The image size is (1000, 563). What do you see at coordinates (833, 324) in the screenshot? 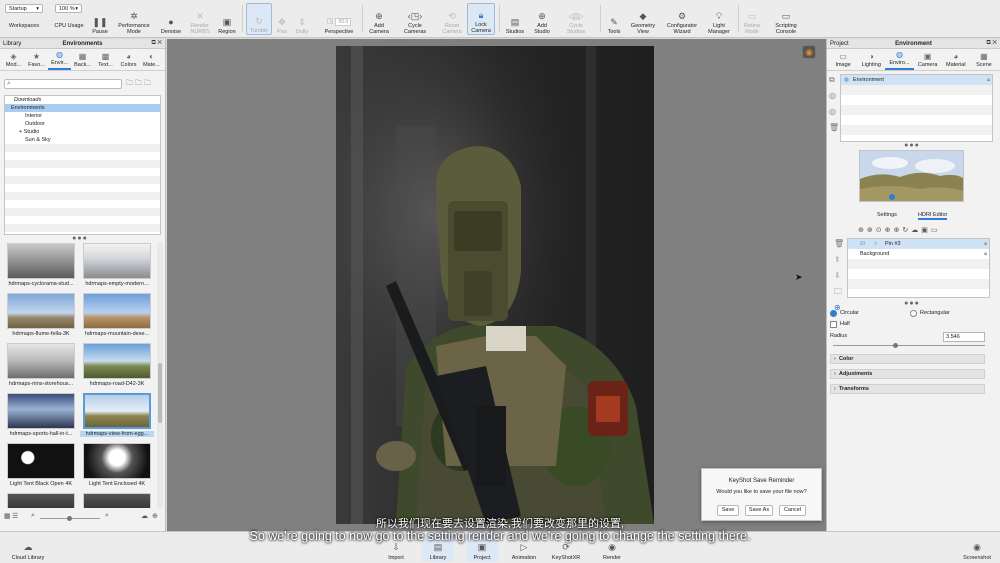
I see `half-checkbox` at bounding box center [833, 324].